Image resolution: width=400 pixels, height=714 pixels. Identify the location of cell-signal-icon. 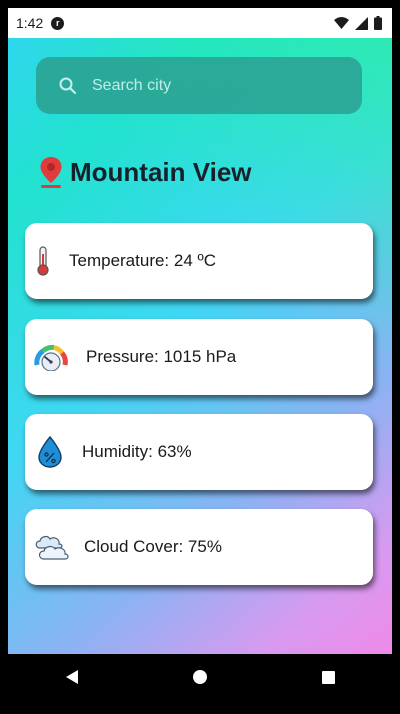
(361, 23).